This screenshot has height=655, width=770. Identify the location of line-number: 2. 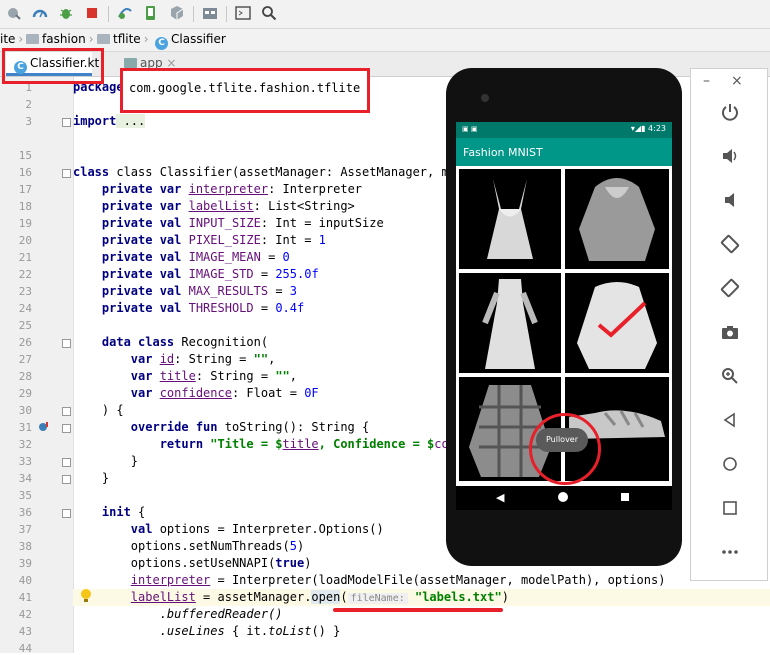
(28, 104).